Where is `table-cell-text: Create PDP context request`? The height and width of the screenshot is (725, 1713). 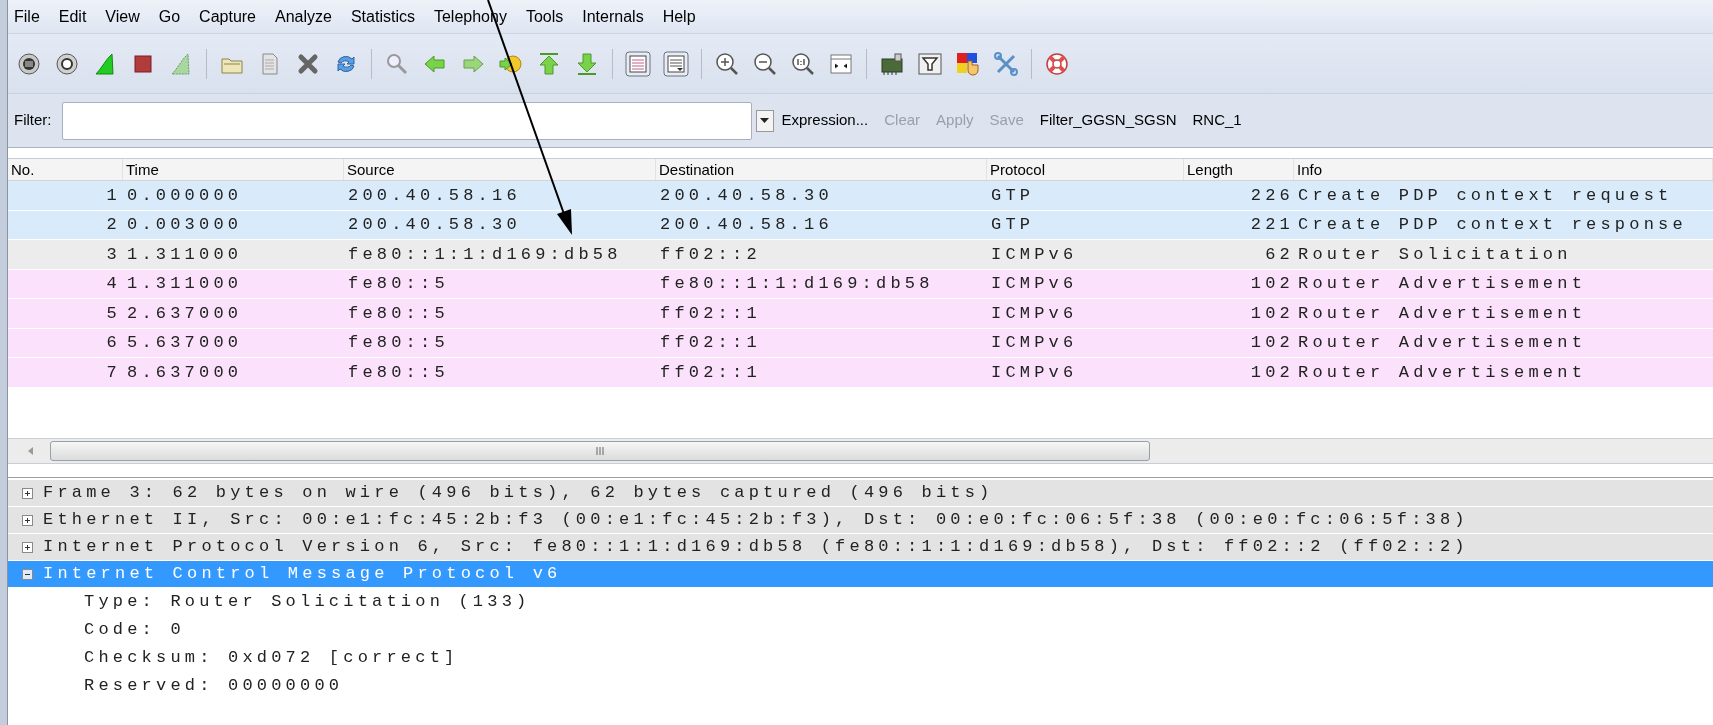 table-cell-text: Create PDP context request is located at coordinates (1485, 195).